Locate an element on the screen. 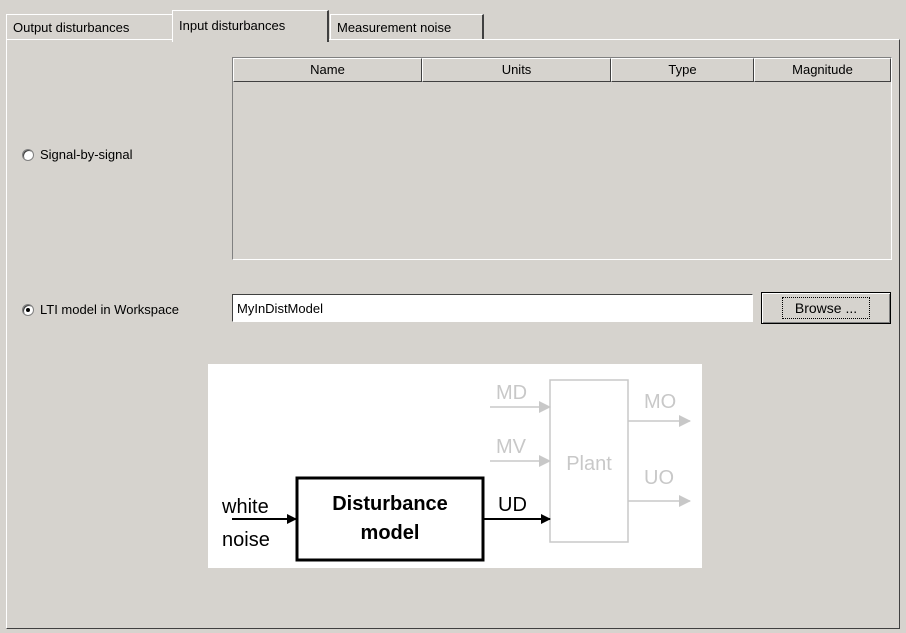 The image size is (906, 633). lti-model-label: LTI model in Workspace is located at coordinates (109, 309).